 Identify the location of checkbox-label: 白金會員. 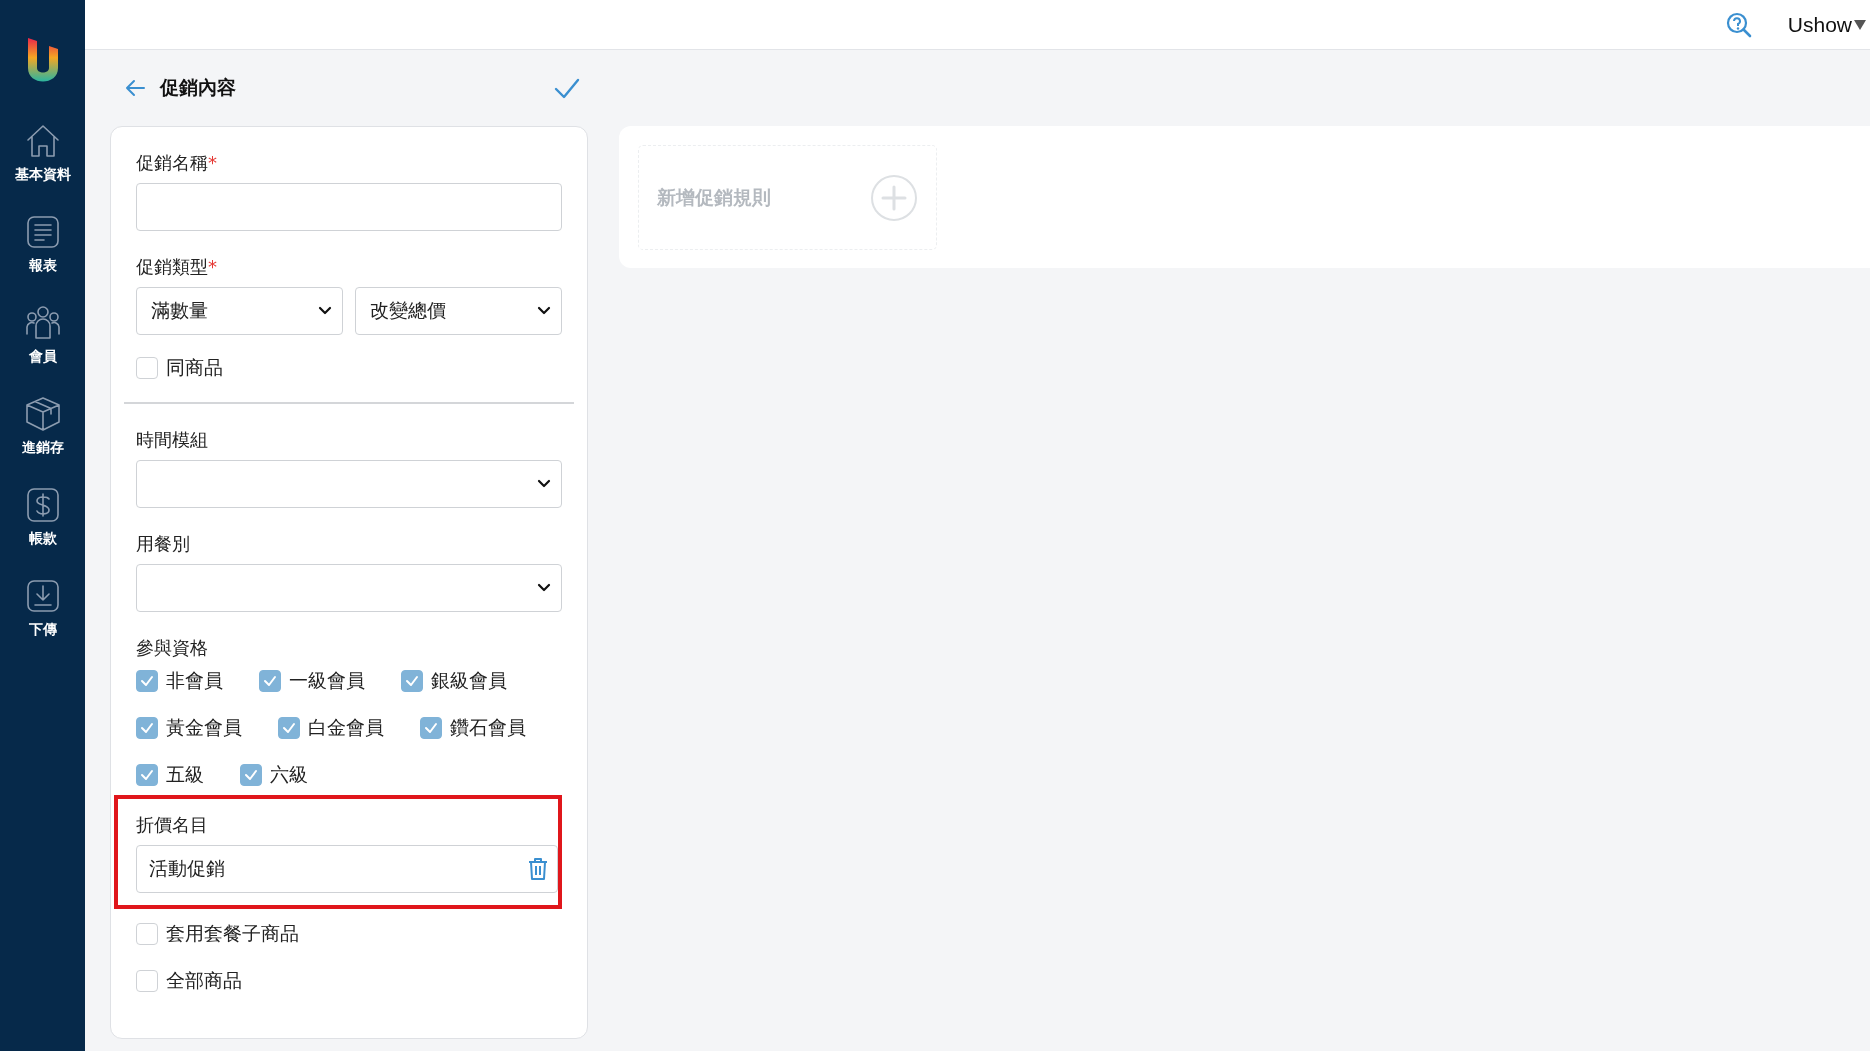
(346, 728).